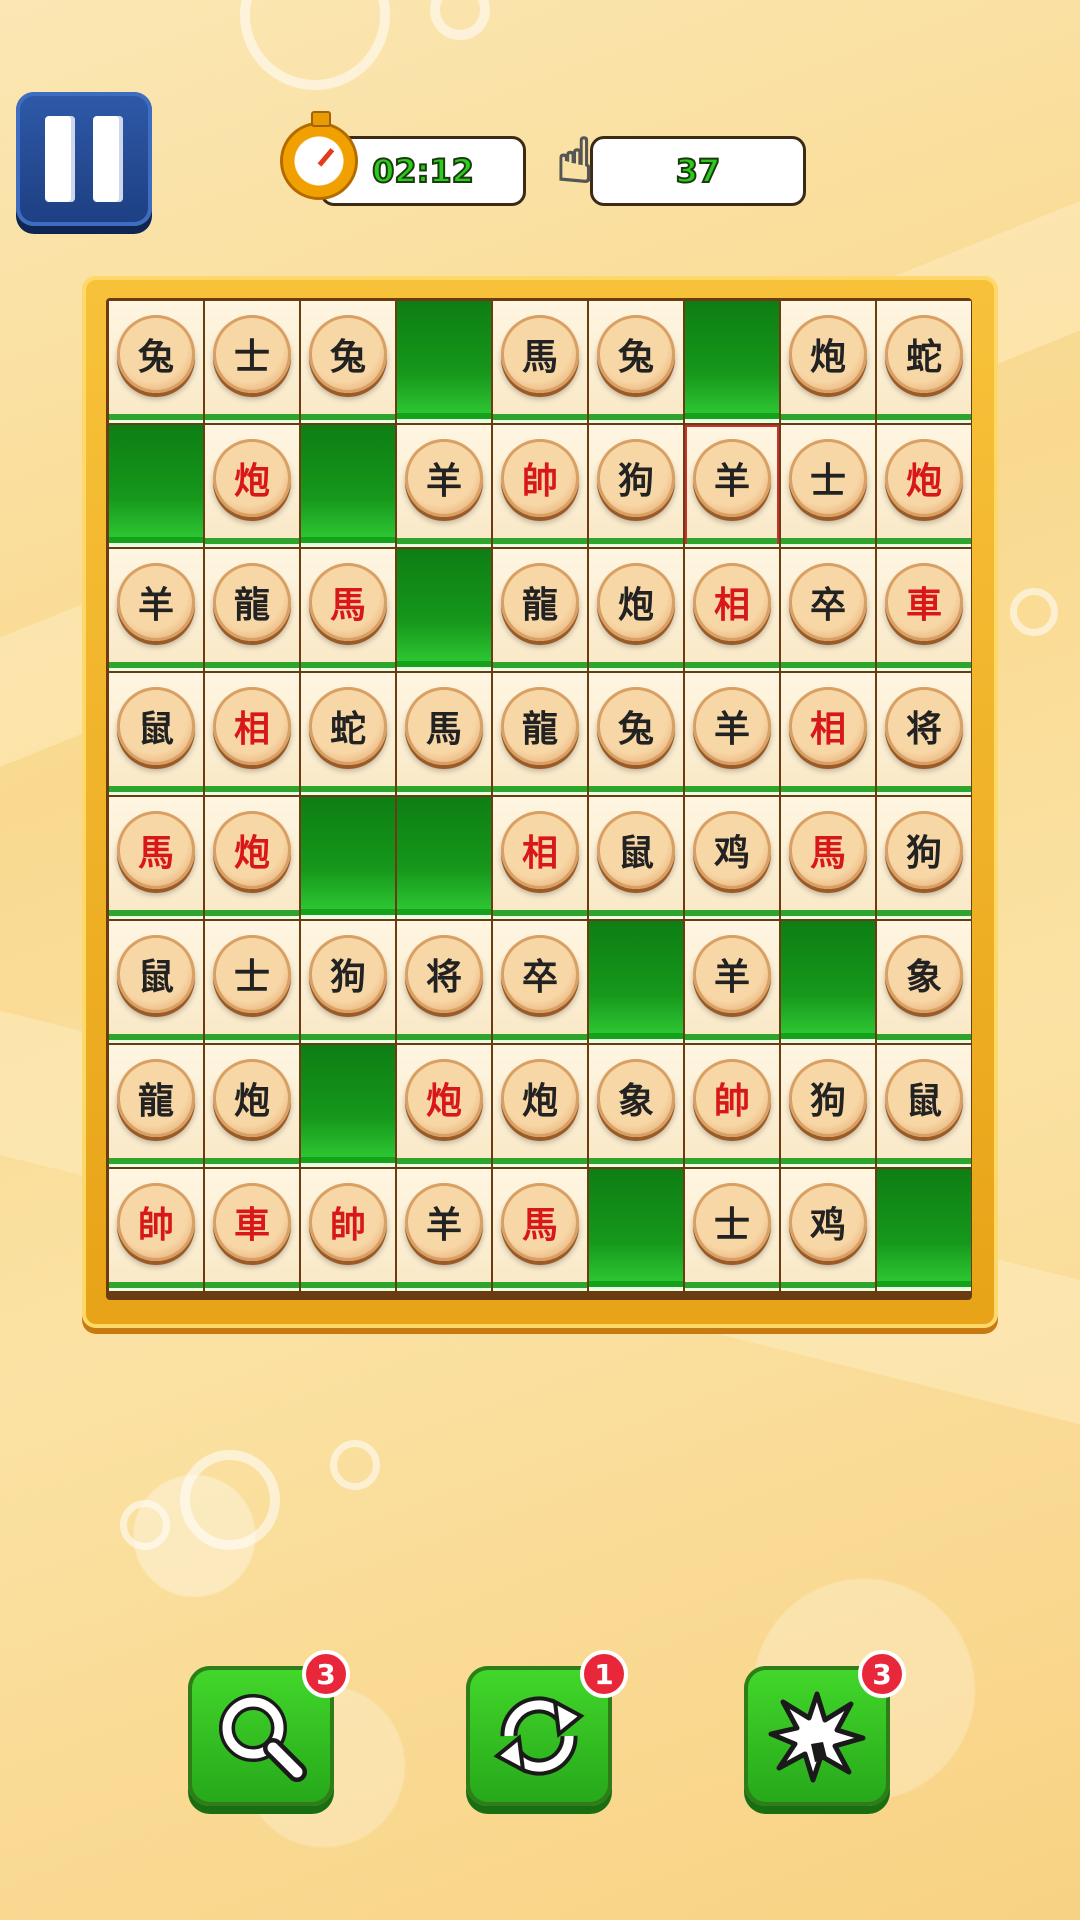 The height and width of the screenshot is (1920, 1080). Describe the element at coordinates (732, 486) in the screenshot. I see `selected-tile: 羊` at that location.